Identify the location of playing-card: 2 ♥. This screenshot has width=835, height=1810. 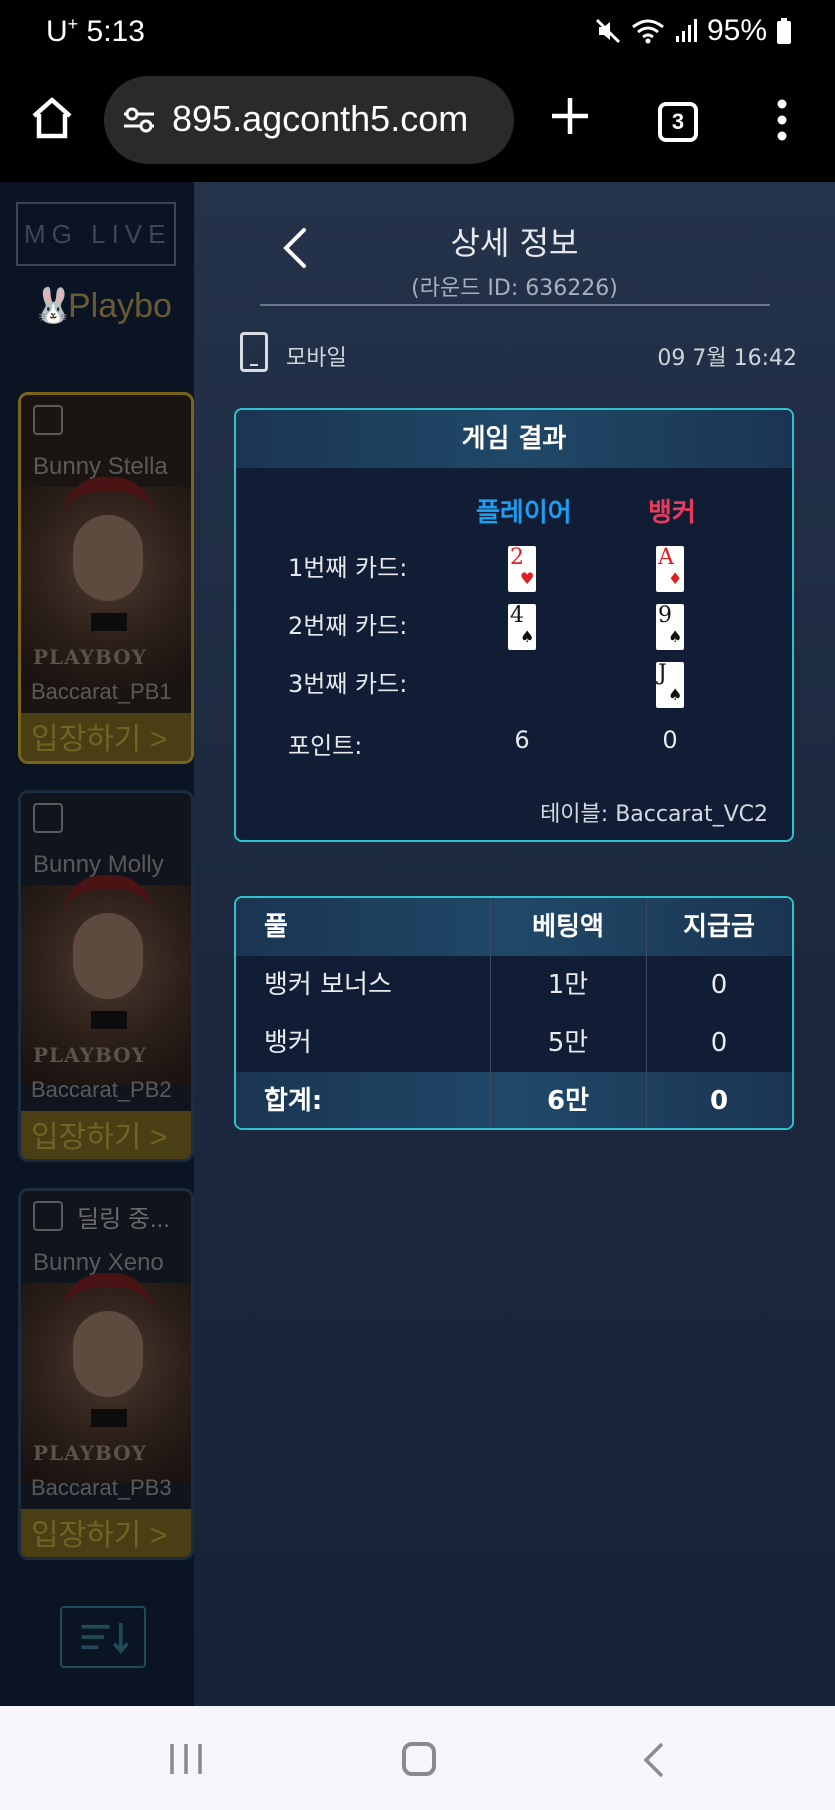
(522, 569).